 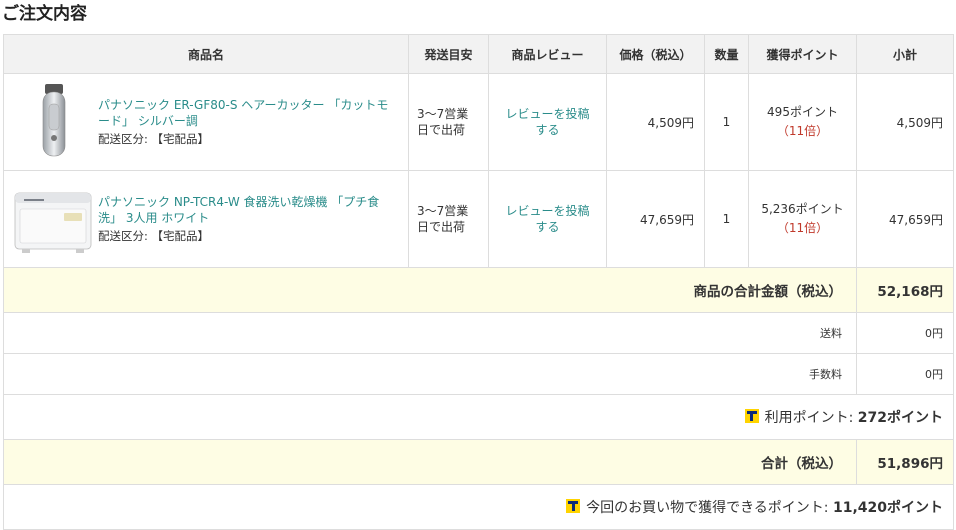 I want to click on used-points-value: 272ポイント, so click(x=900, y=418).